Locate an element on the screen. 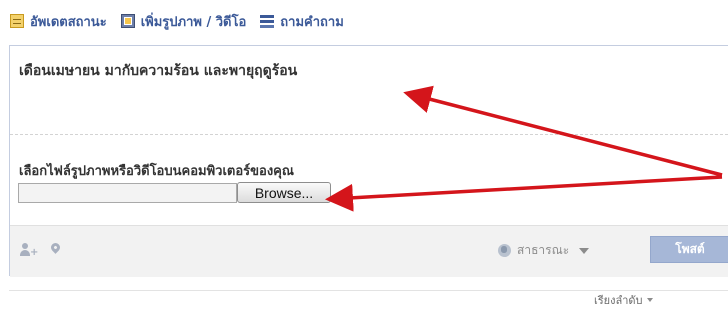 The width and height of the screenshot is (728, 309). tab-add-photo-video-label: เพิ่มรูปภาพ / วิดีโอ is located at coordinates (193, 22).